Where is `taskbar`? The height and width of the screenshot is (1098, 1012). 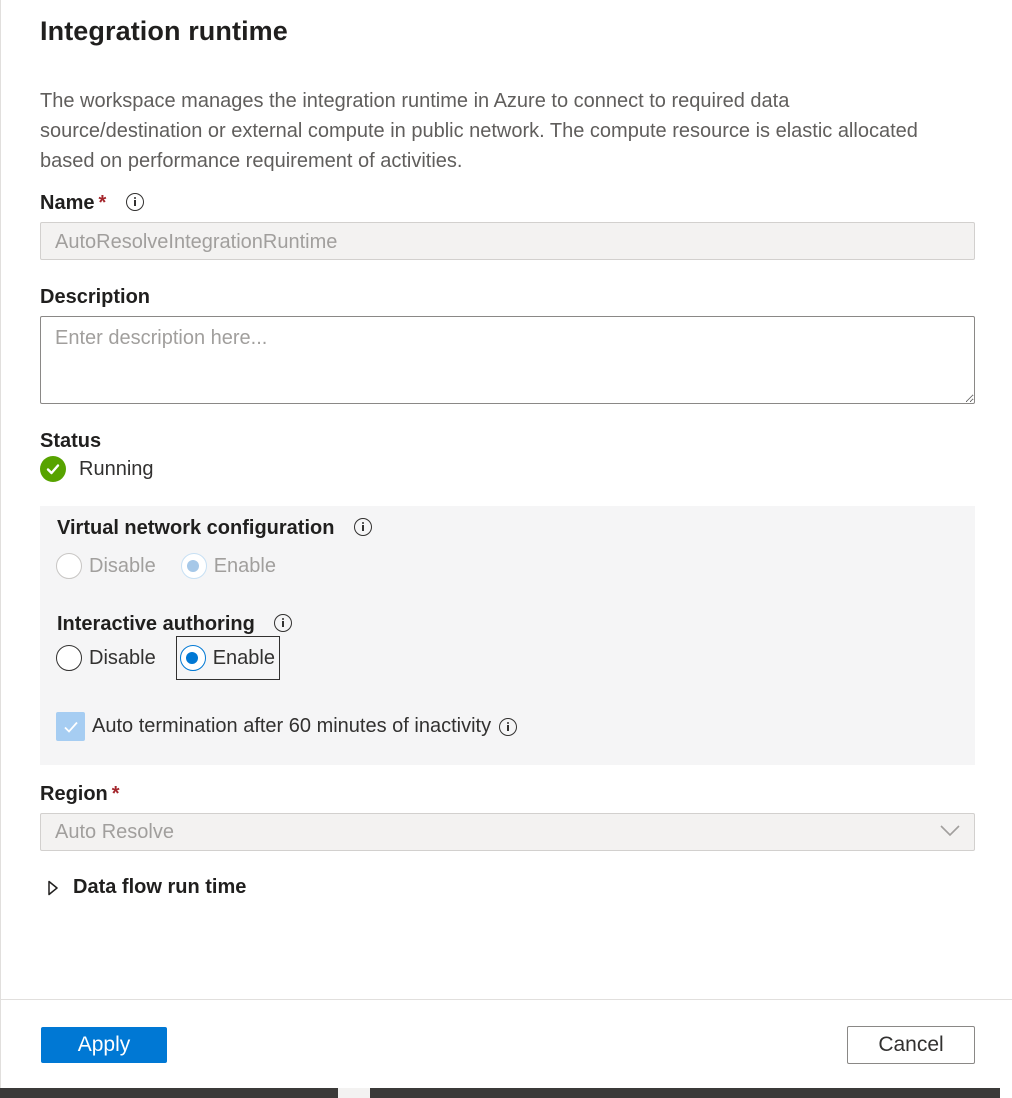 taskbar is located at coordinates (506, 1093).